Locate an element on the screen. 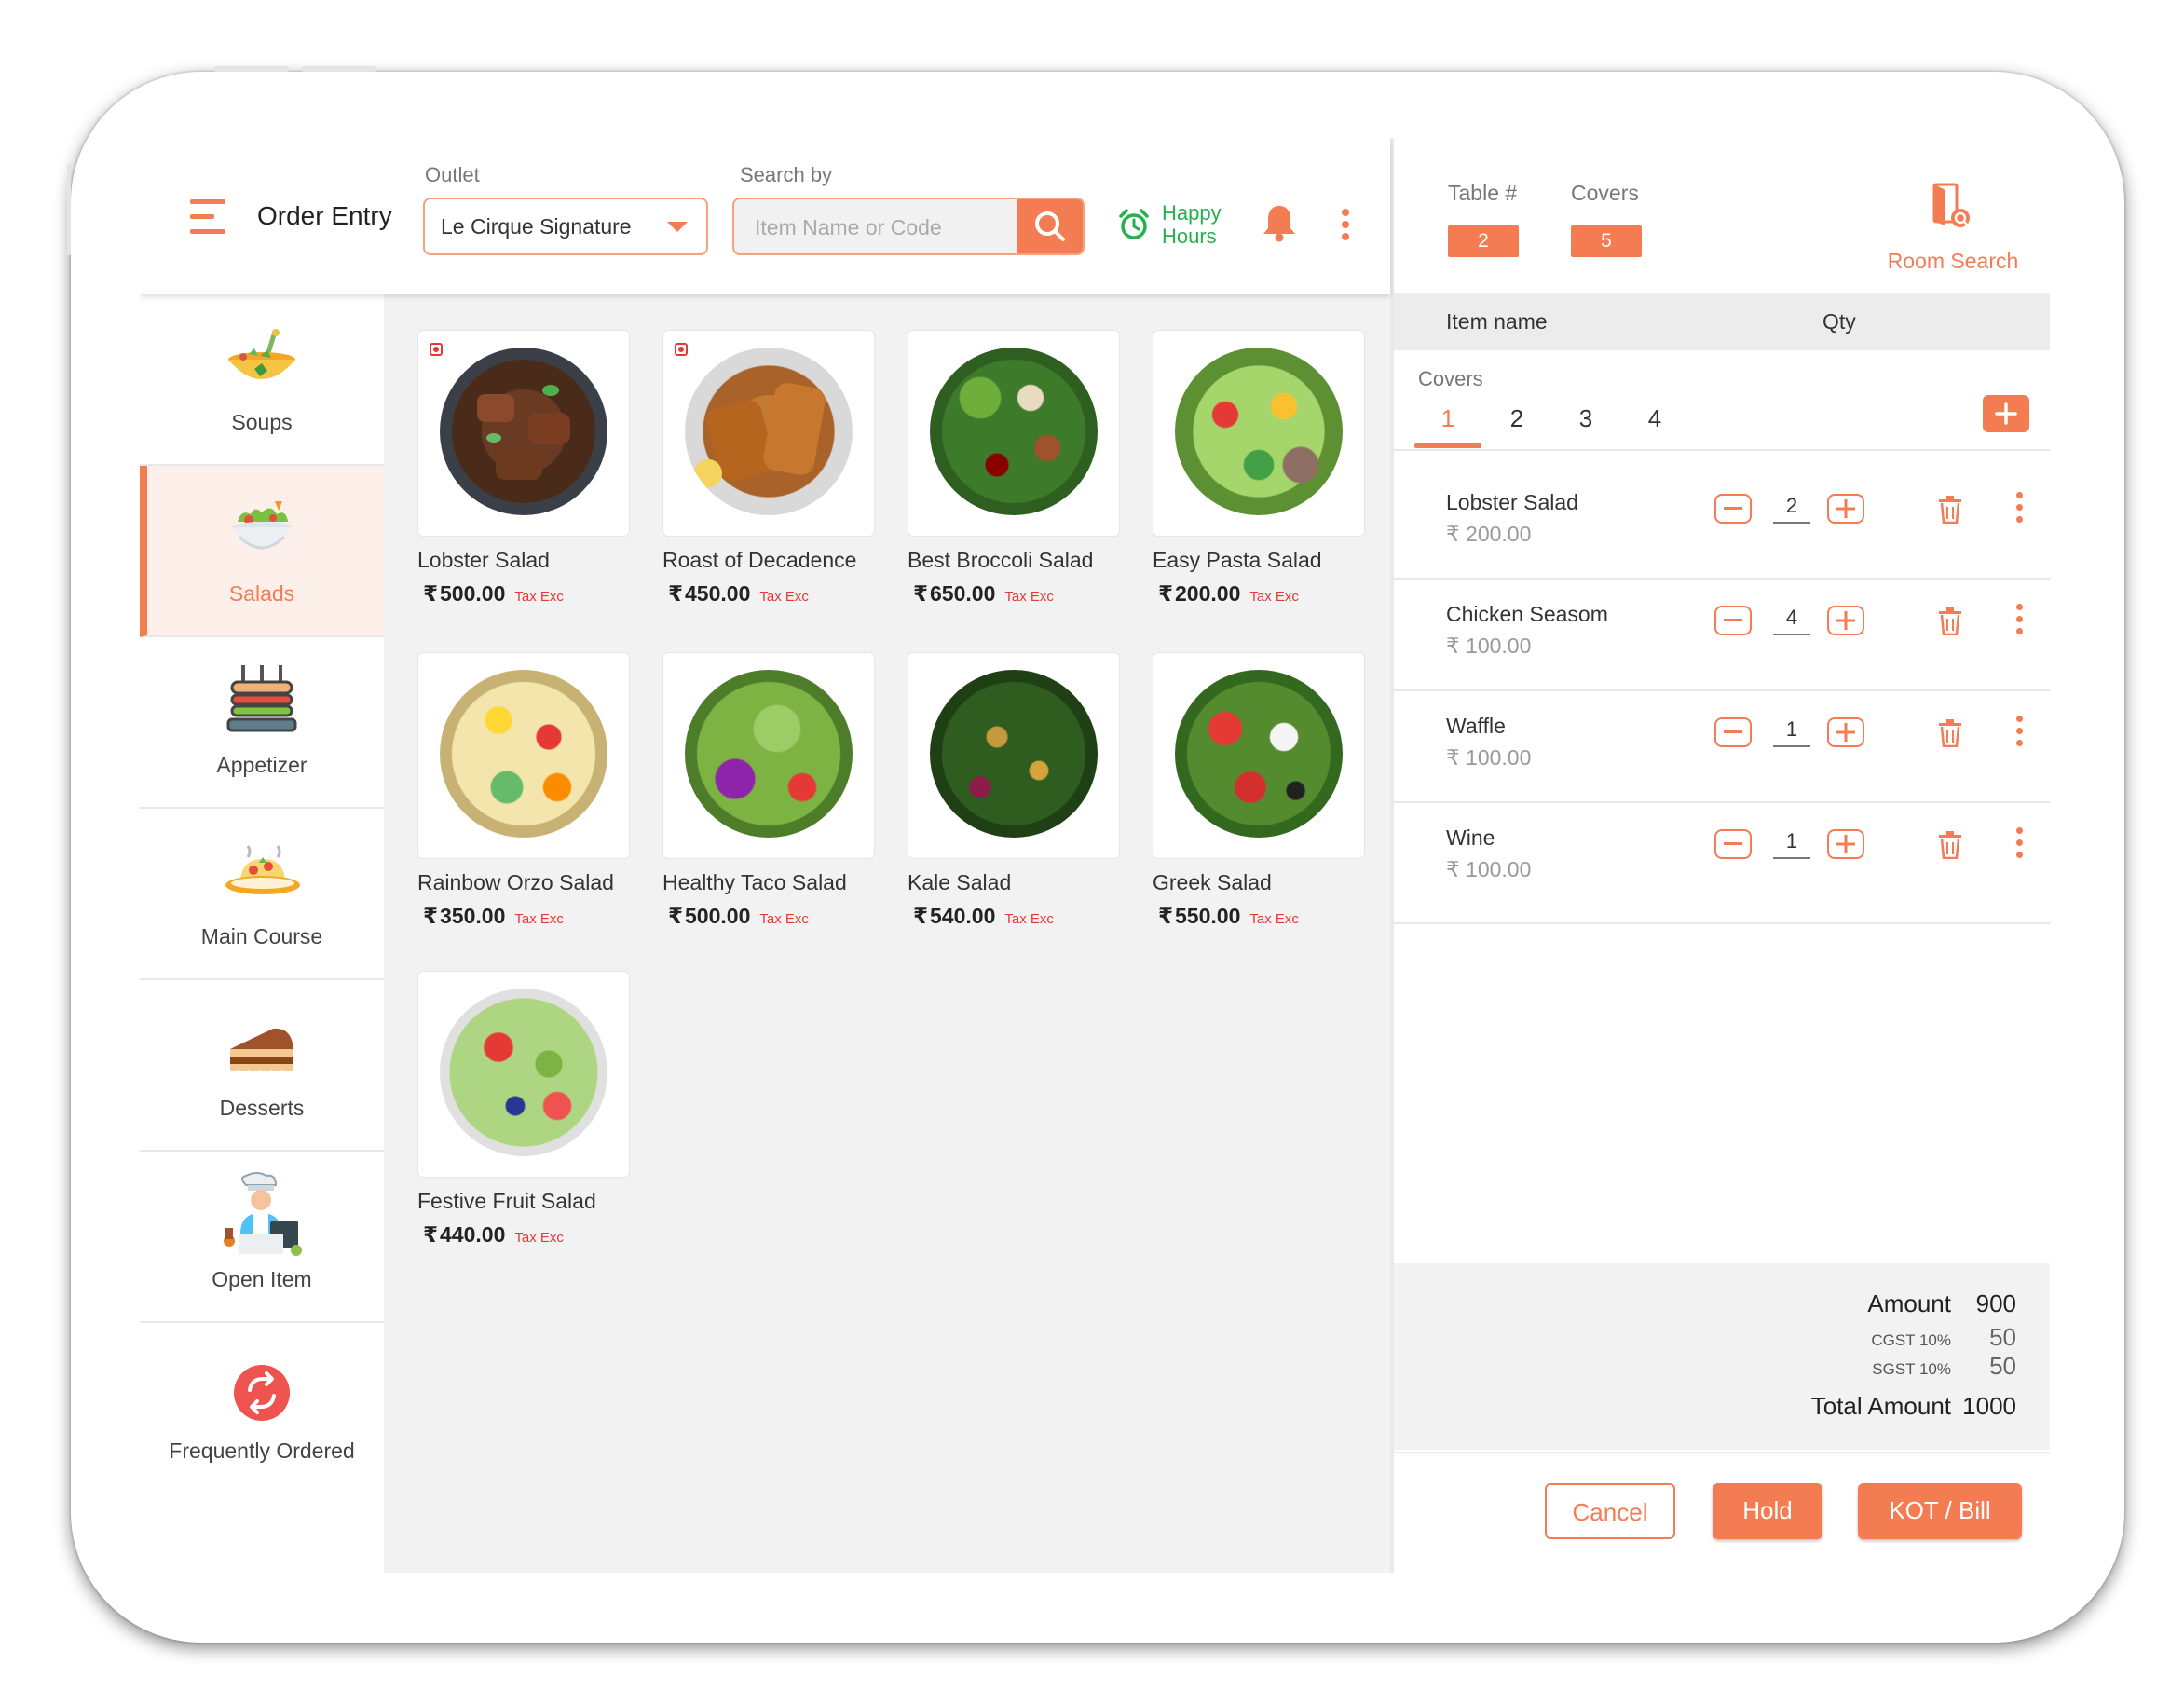  menu-icon is located at coordinates (207, 217).